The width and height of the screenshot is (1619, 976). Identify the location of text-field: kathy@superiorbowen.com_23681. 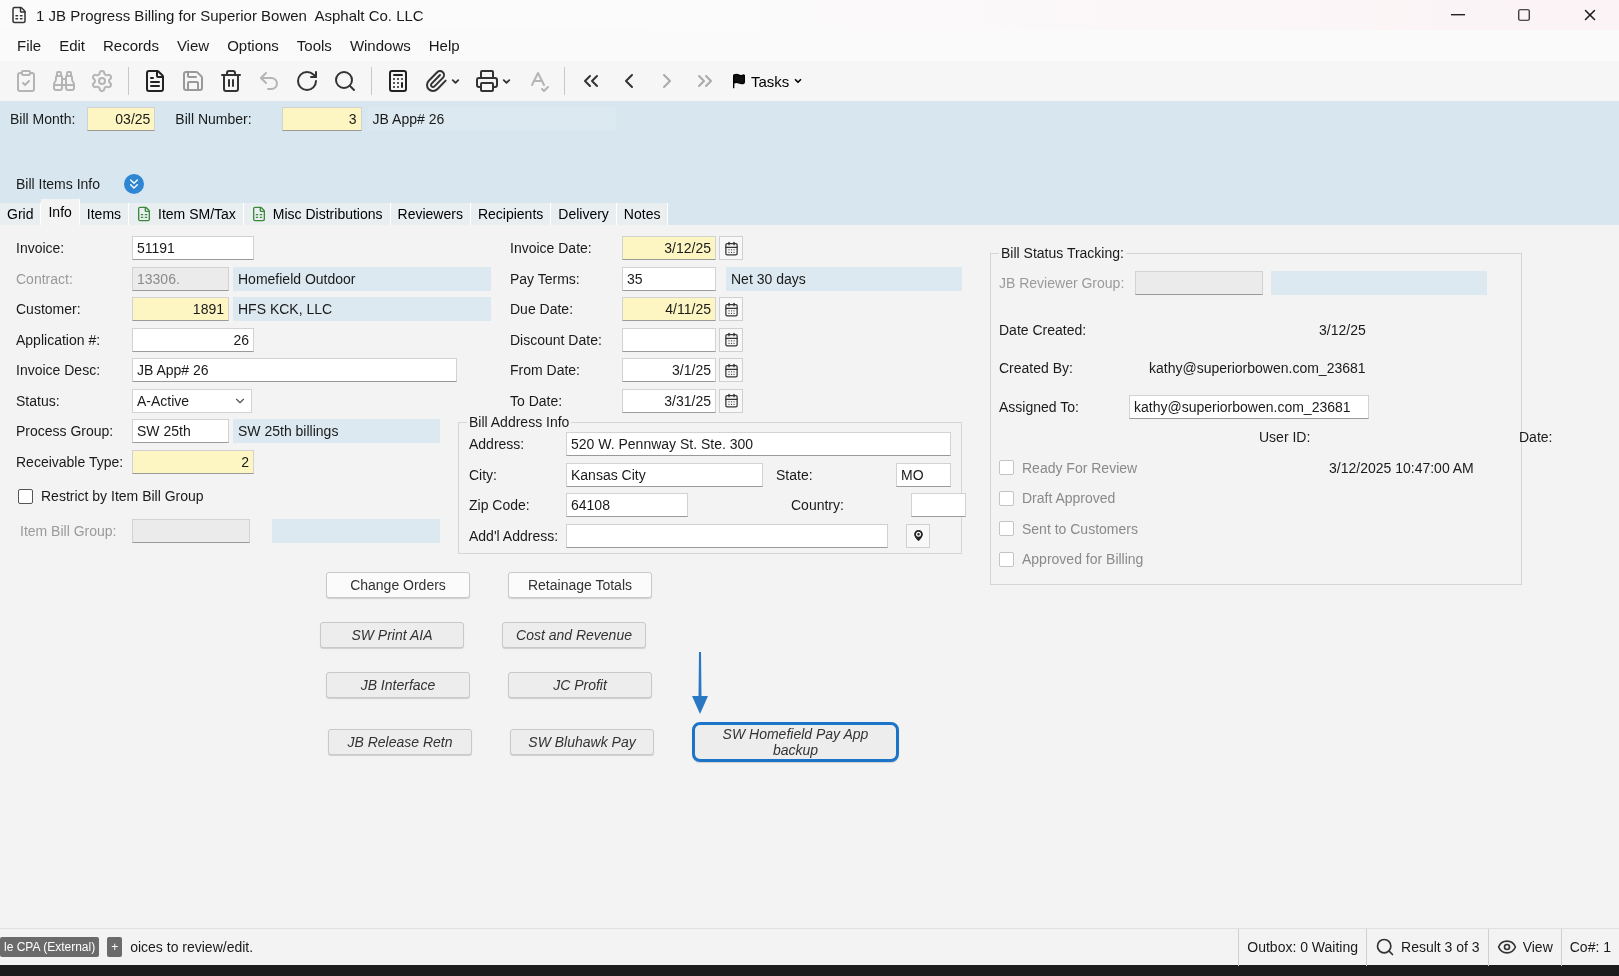
(1249, 406).